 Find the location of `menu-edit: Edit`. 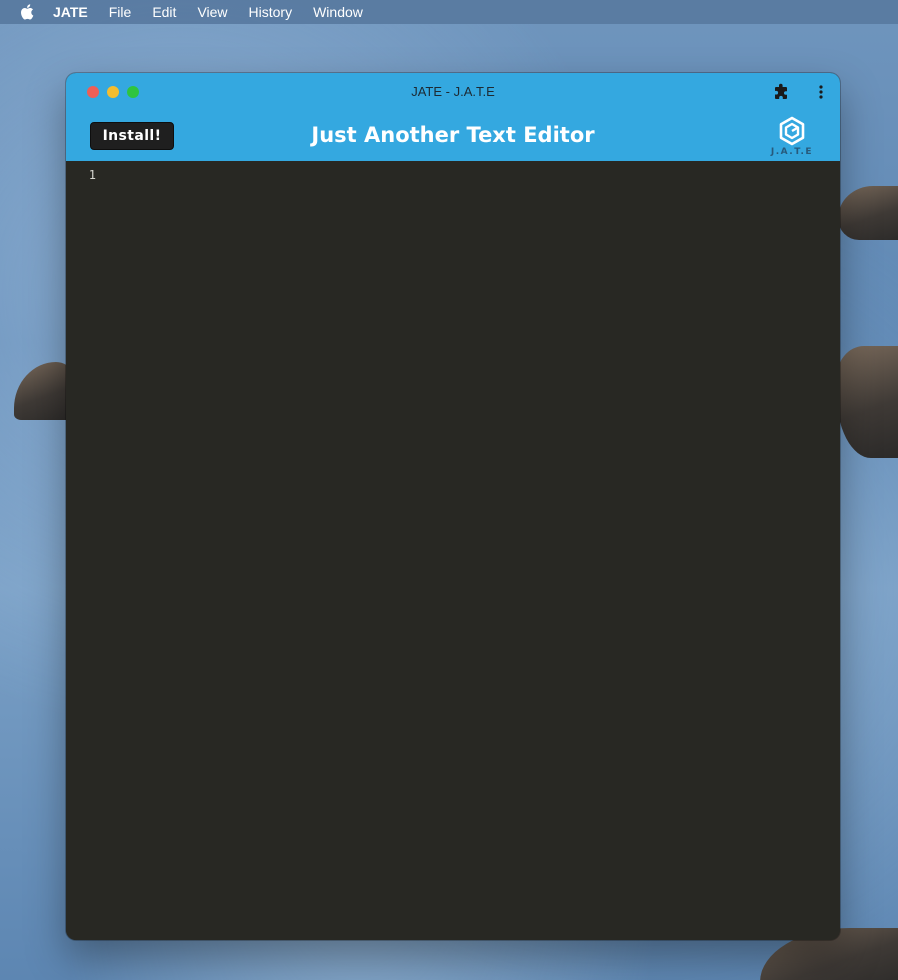

menu-edit: Edit is located at coordinates (164, 12).